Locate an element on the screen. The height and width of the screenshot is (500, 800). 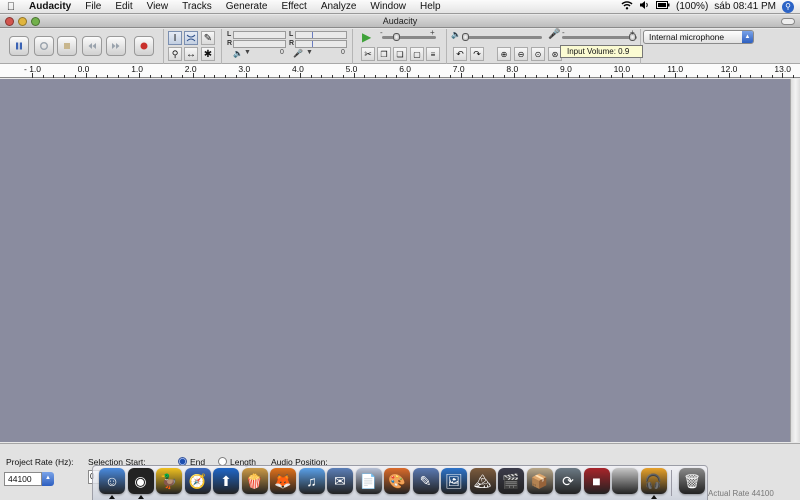
trim-button: ▢ is located at coordinates (417, 54).